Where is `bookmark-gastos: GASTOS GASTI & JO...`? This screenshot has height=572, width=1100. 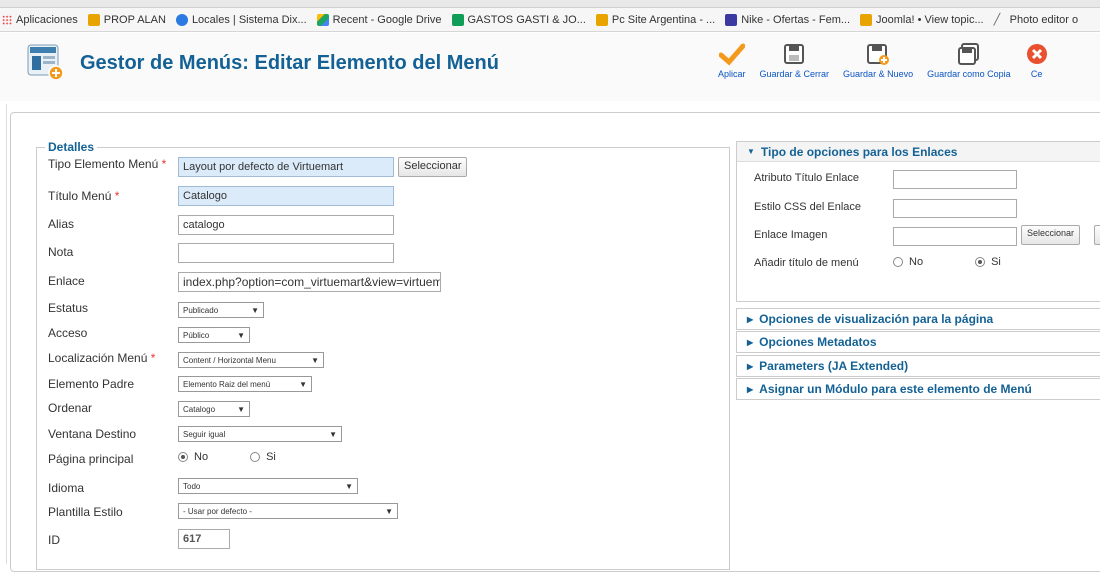 bookmark-gastos: GASTOS GASTI & JO... is located at coordinates (518, 19).